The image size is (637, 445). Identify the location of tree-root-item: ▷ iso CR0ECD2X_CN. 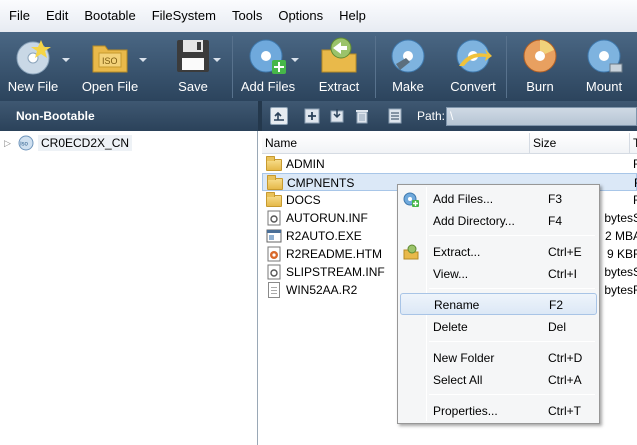
(68, 143).